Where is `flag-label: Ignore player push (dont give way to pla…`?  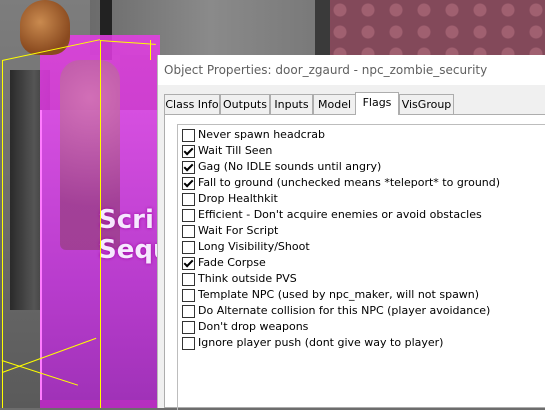
flag-label: Ignore player push (dont give way to pla… is located at coordinates (321, 342).